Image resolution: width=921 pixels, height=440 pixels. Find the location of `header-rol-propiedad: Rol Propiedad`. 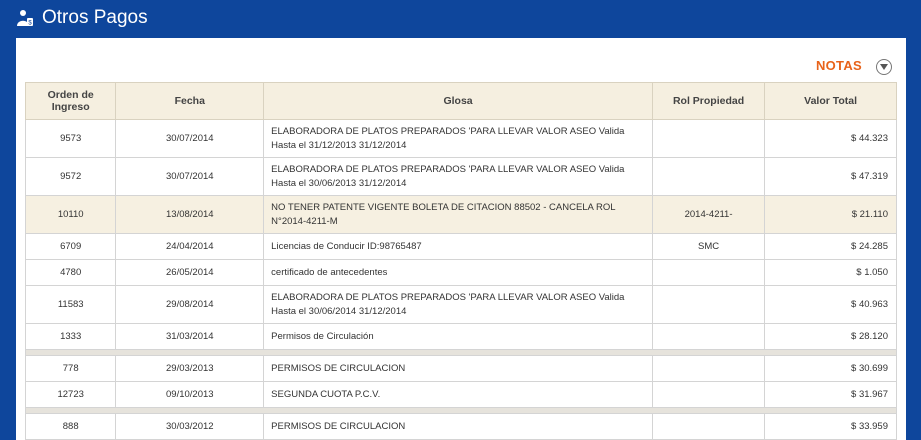

header-rol-propiedad: Rol Propiedad is located at coordinates (708, 101).